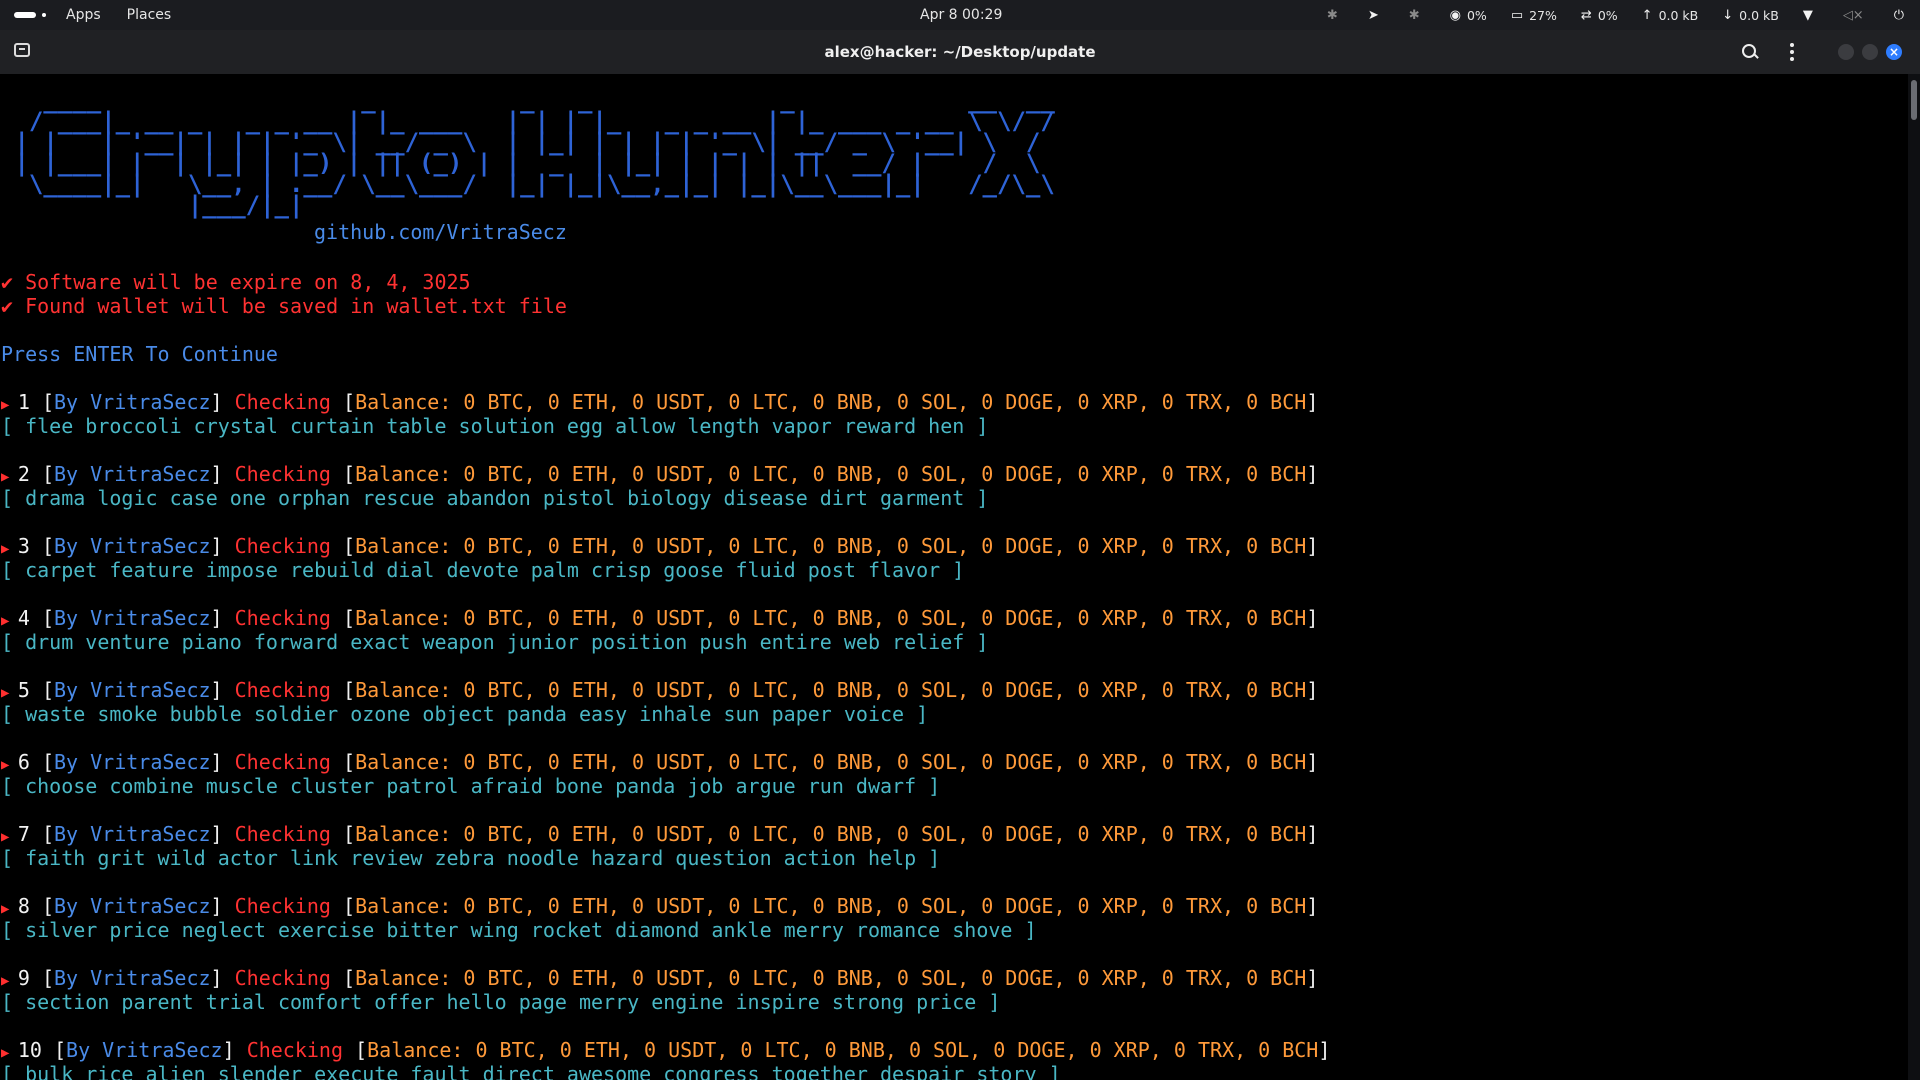 Image resolution: width=1920 pixels, height=1080 pixels. I want to click on net-down-value: 0.0 kB, so click(1759, 15).